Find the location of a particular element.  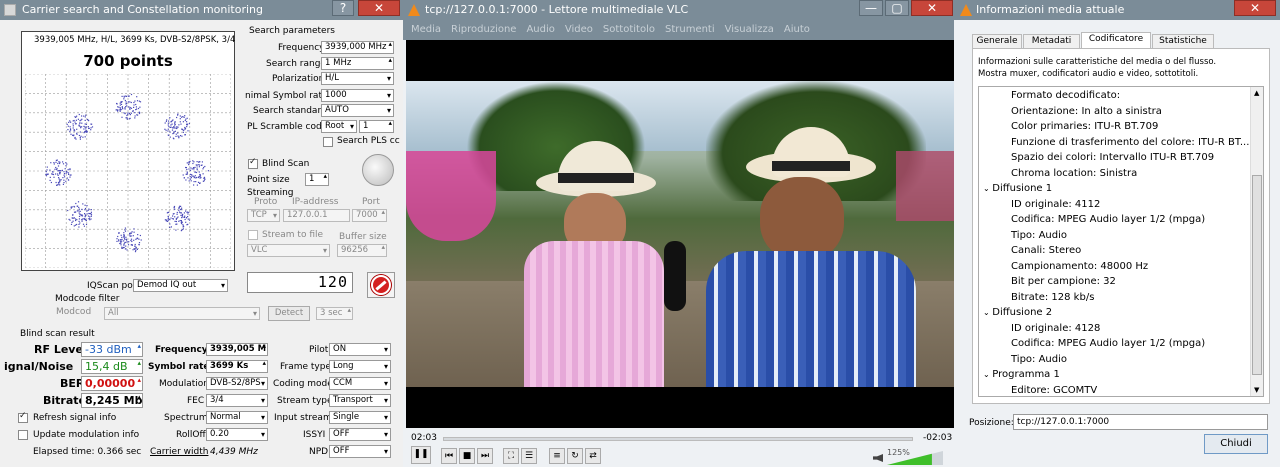

tab-statistiche: Statistiche is located at coordinates (1183, 41).